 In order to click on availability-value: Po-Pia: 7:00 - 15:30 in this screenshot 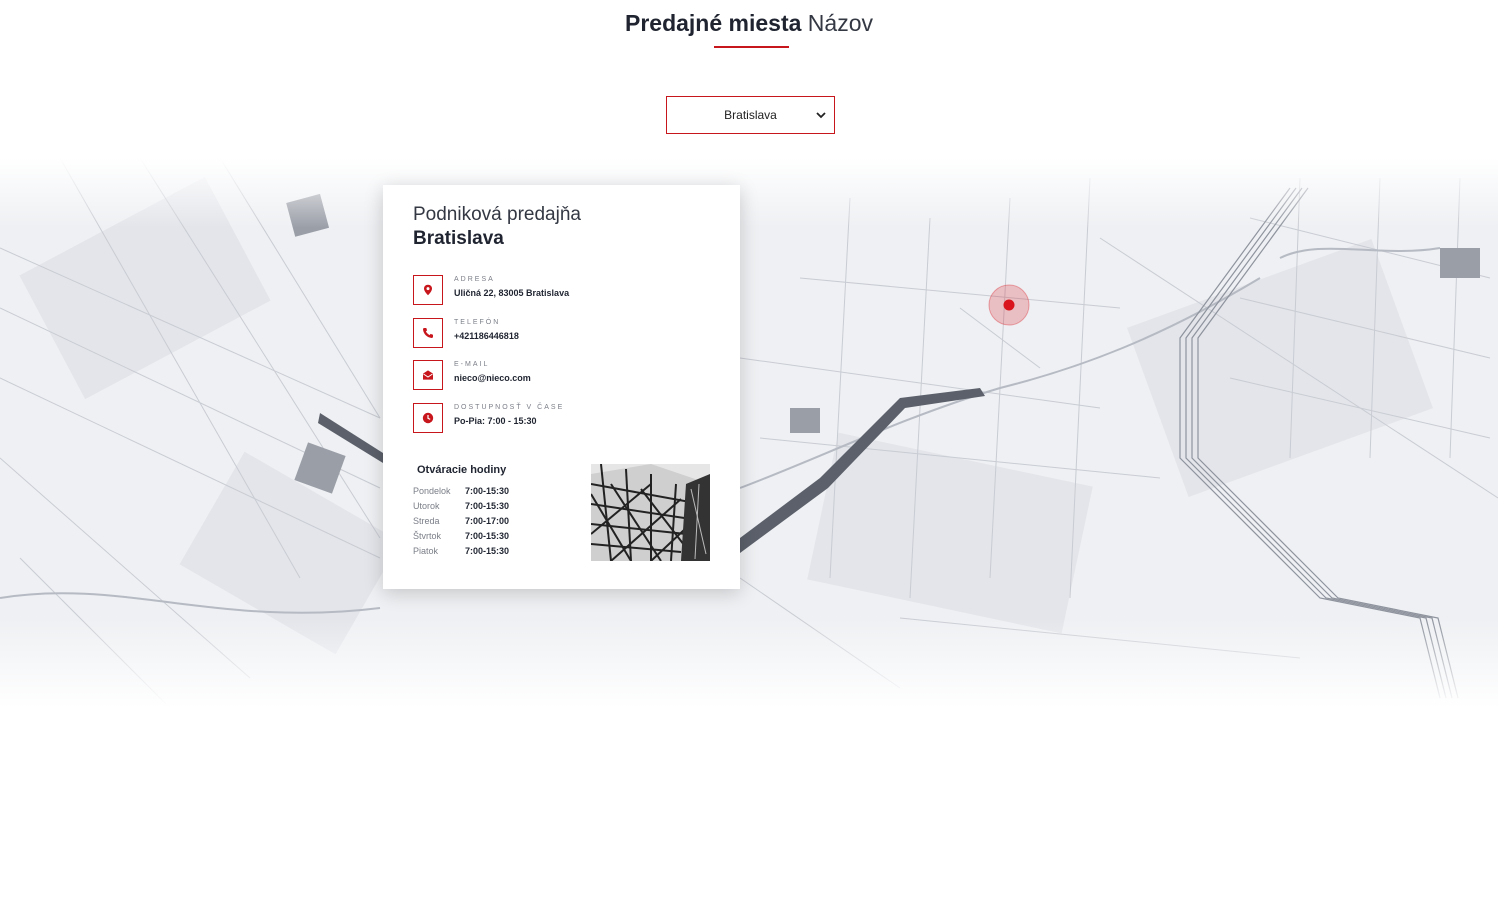, I will do `click(495, 421)`.